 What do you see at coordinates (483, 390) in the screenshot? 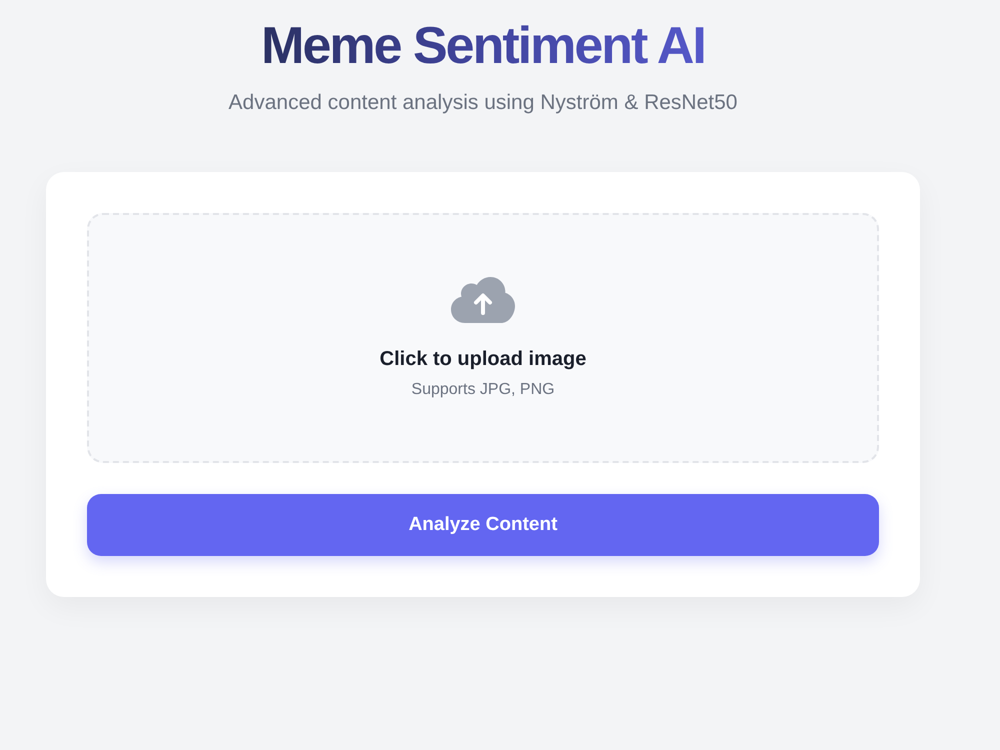
I see `upload-hint: Supports JPG, PNG` at bounding box center [483, 390].